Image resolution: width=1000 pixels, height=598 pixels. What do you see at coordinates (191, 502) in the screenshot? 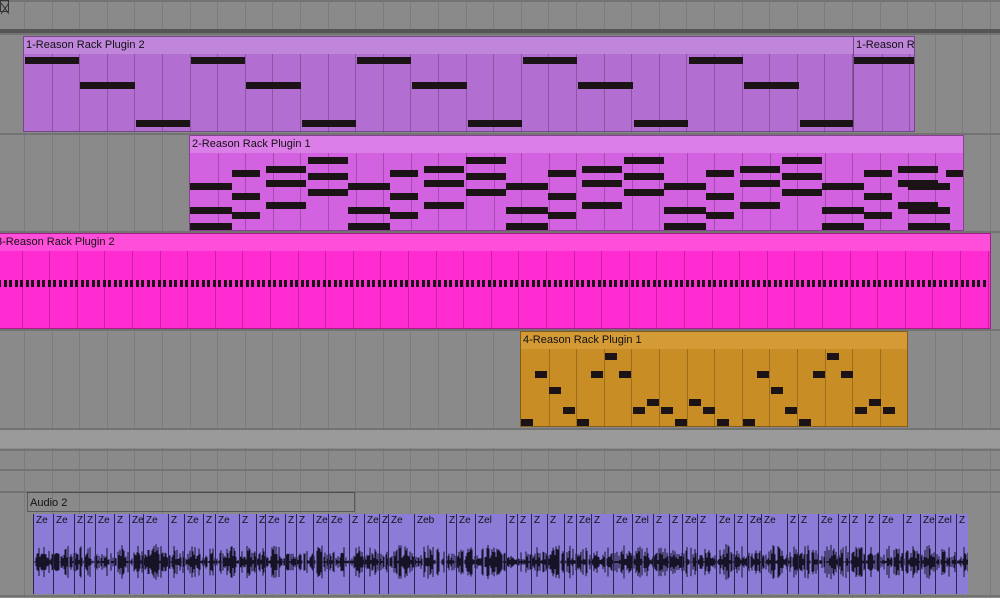
I see `audio-clip-header: Audio 2` at bounding box center [191, 502].